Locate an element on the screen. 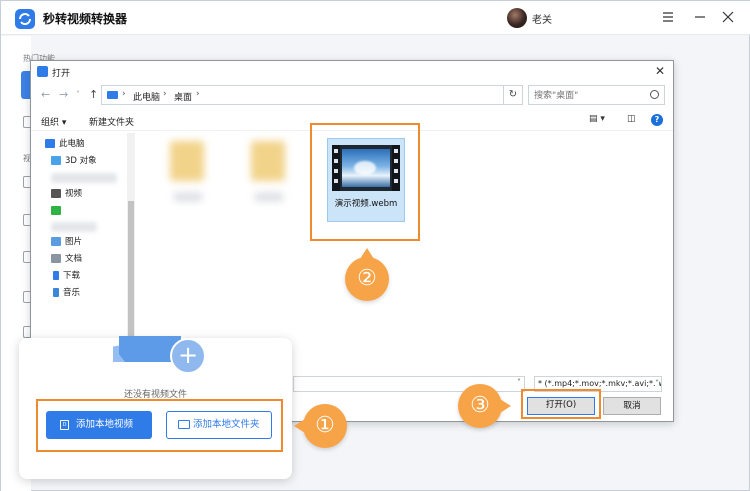 The height and width of the screenshot is (491, 750). search-box is located at coordinates (596, 95).